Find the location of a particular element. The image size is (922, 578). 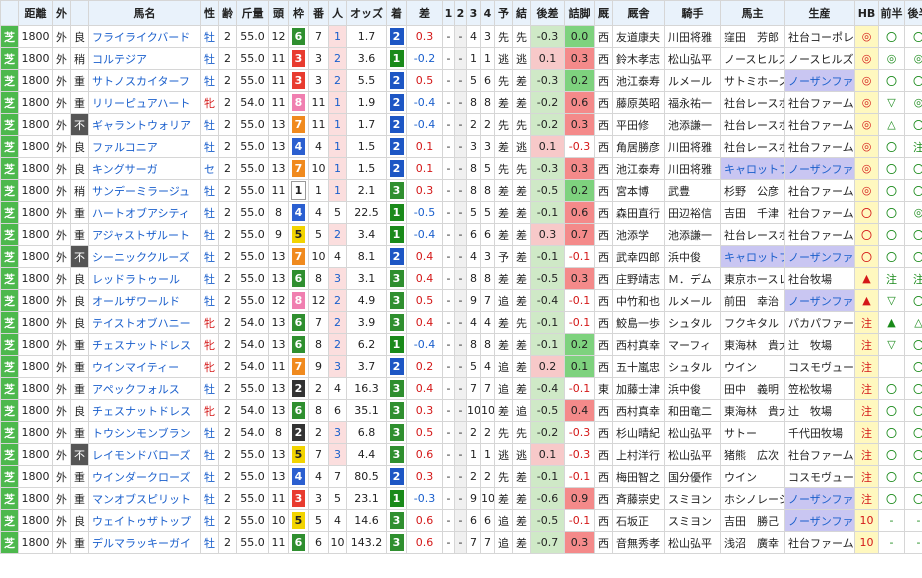

column-header: 厩舎 is located at coordinates (638, 13).